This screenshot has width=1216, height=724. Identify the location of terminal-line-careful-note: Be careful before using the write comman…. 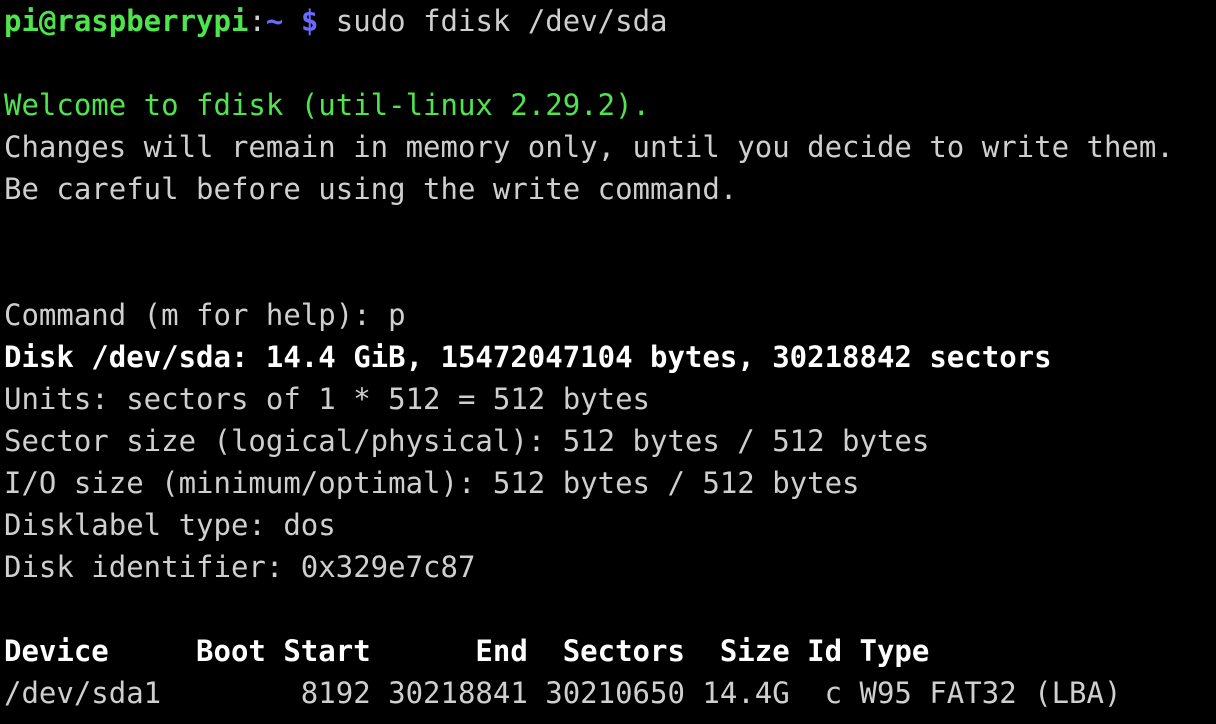
(608, 189).